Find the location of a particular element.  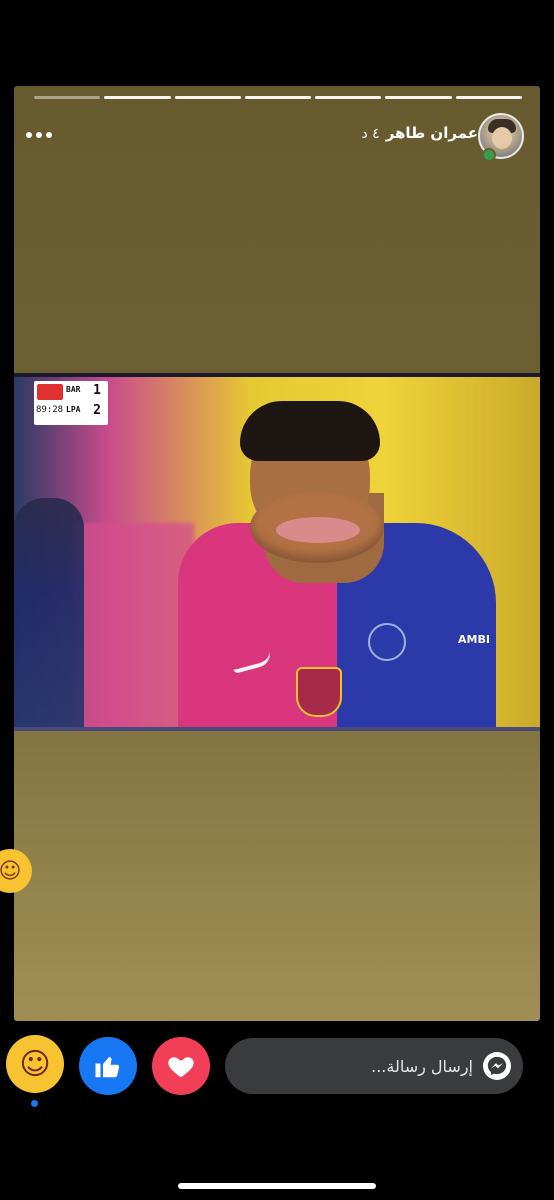

heart-icon is located at coordinates (181, 1067).